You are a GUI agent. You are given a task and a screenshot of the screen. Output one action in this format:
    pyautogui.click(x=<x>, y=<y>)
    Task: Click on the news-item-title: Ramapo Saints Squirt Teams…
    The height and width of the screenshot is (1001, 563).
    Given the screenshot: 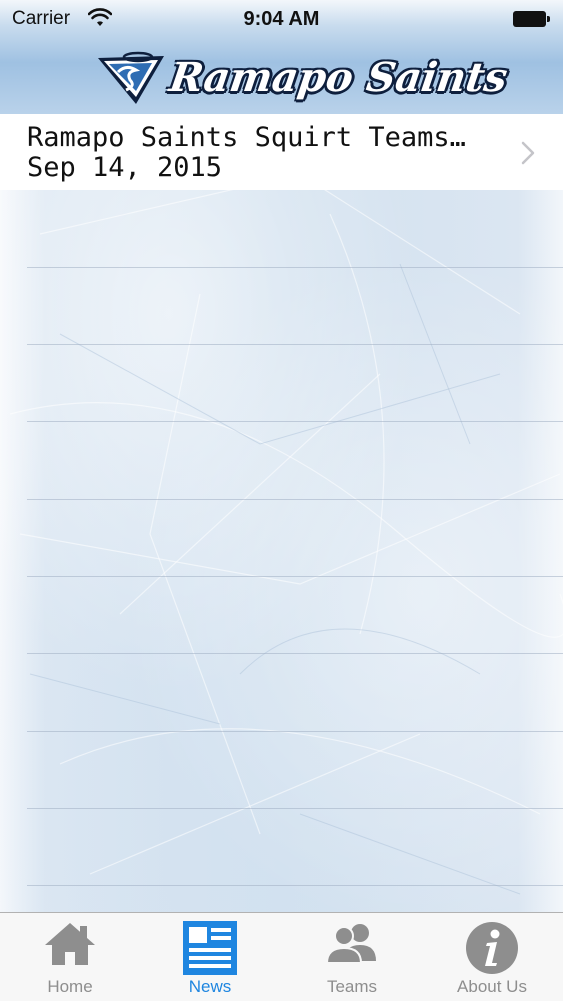 What is the action you would take?
    pyautogui.click(x=246, y=137)
    